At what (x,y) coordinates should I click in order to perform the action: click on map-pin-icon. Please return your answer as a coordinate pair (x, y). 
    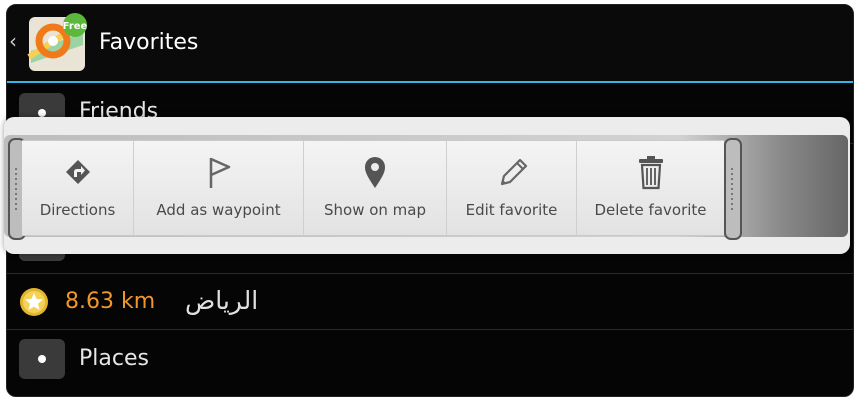
    Looking at the image, I should click on (375, 172).